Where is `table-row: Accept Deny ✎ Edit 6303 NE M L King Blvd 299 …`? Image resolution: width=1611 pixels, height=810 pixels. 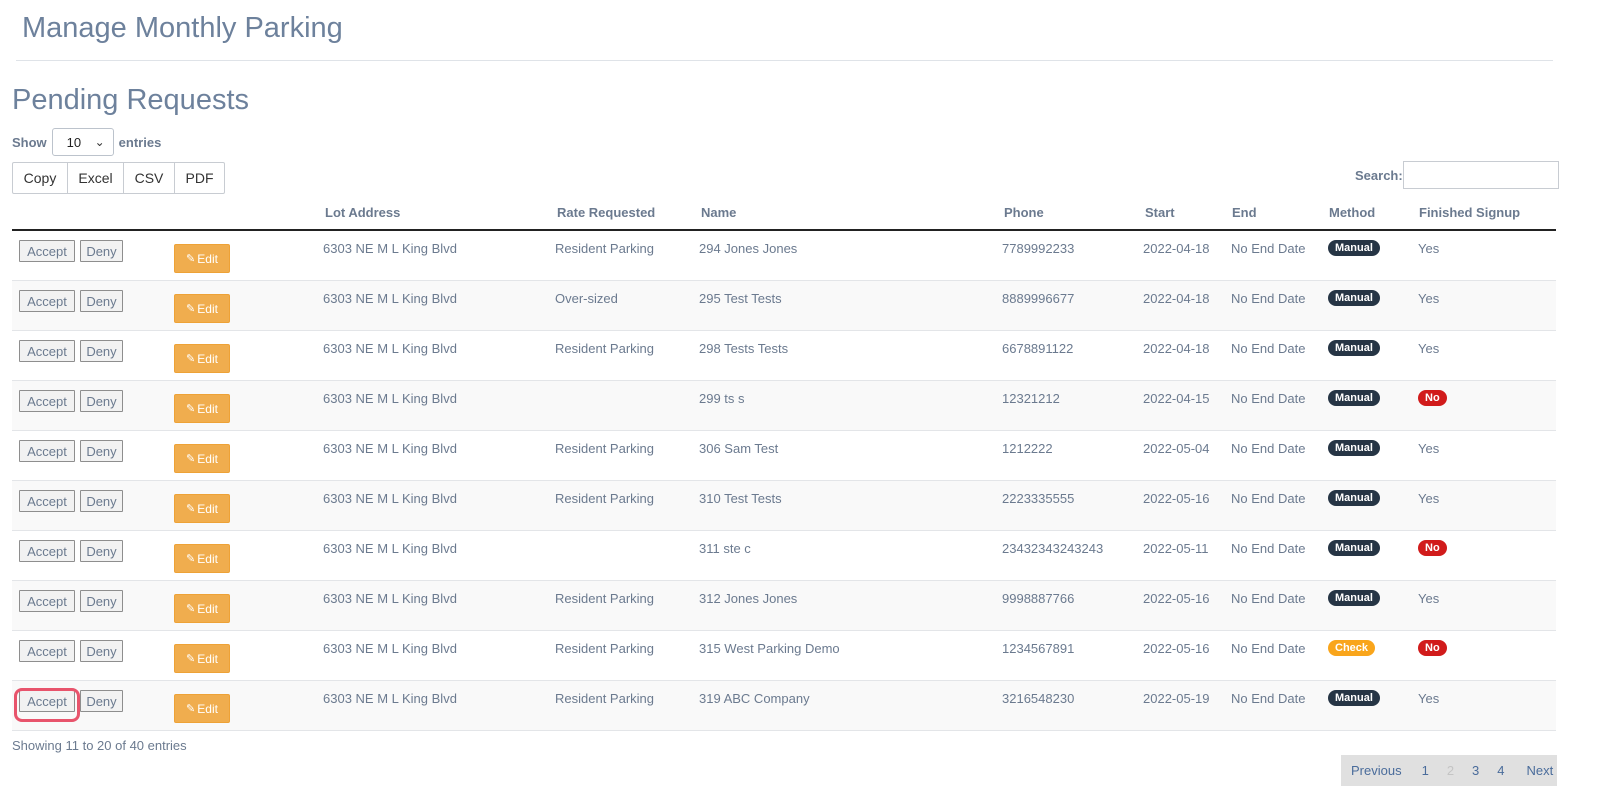
table-row: Accept Deny ✎ Edit 6303 NE M L King Blvd 299 … is located at coordinates (784, 406).